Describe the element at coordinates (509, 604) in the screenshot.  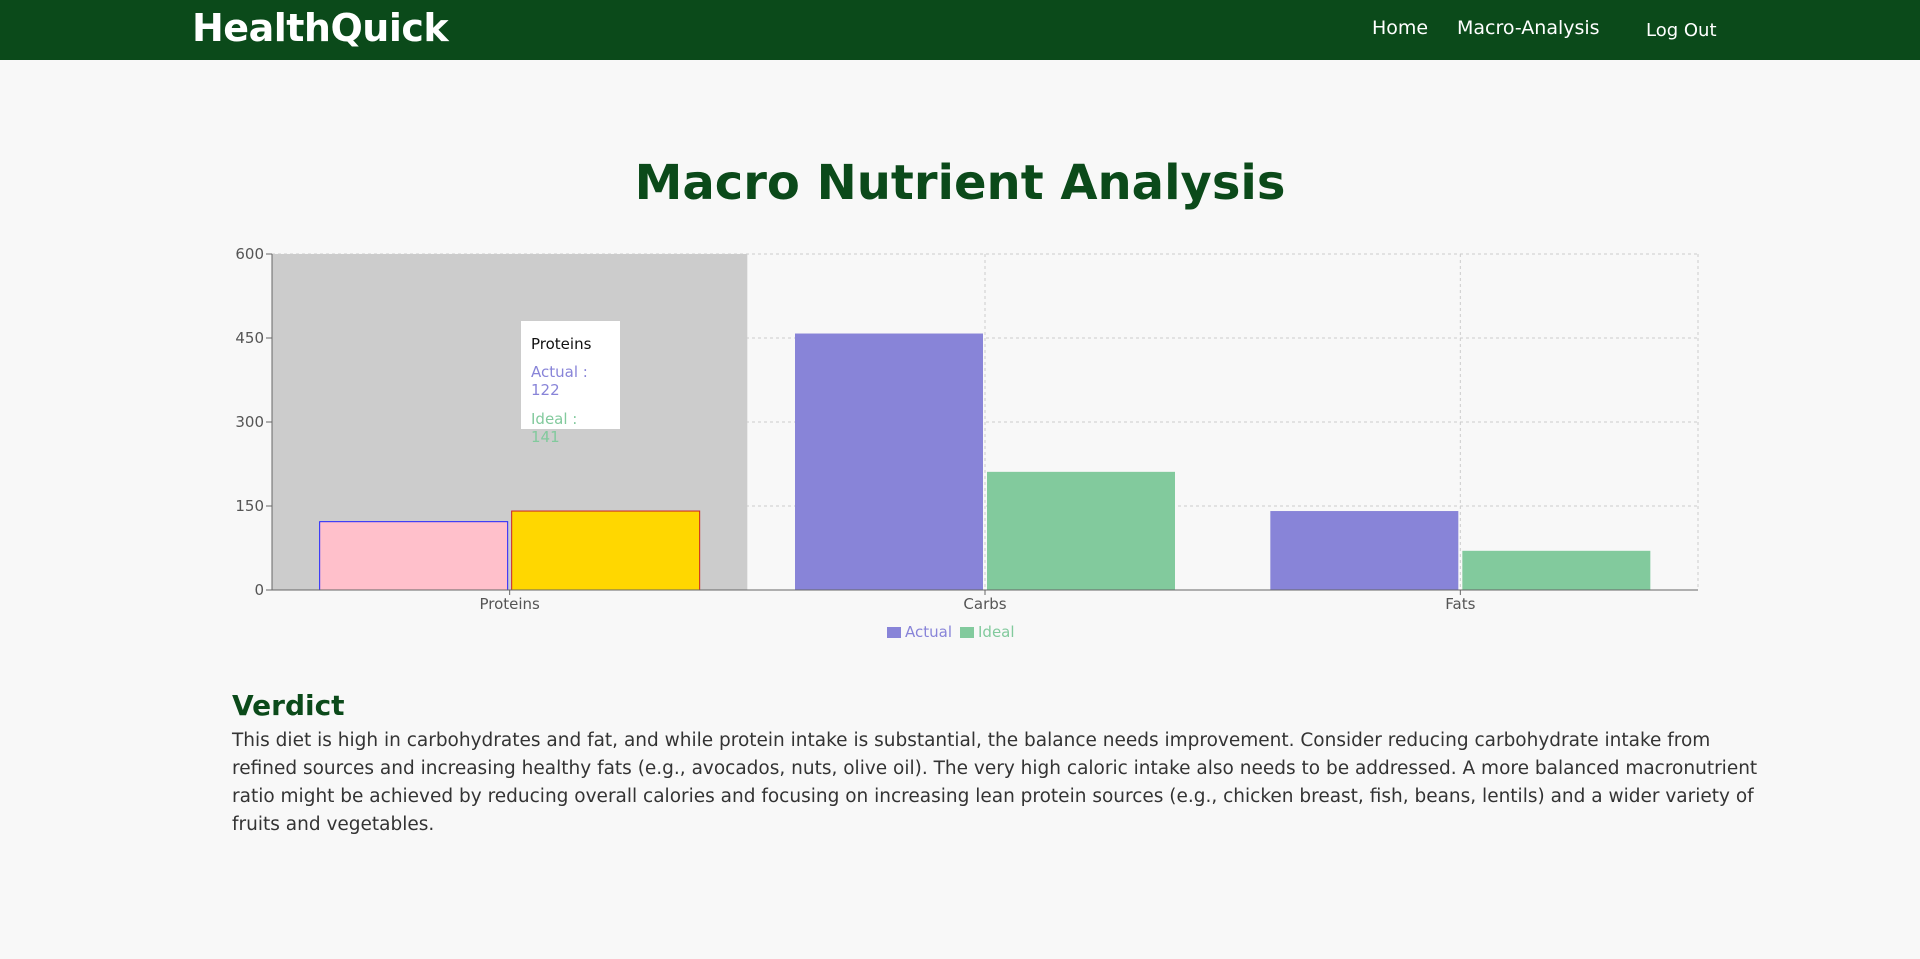
I see `x-axis-tick-label: Proteins` at that location.